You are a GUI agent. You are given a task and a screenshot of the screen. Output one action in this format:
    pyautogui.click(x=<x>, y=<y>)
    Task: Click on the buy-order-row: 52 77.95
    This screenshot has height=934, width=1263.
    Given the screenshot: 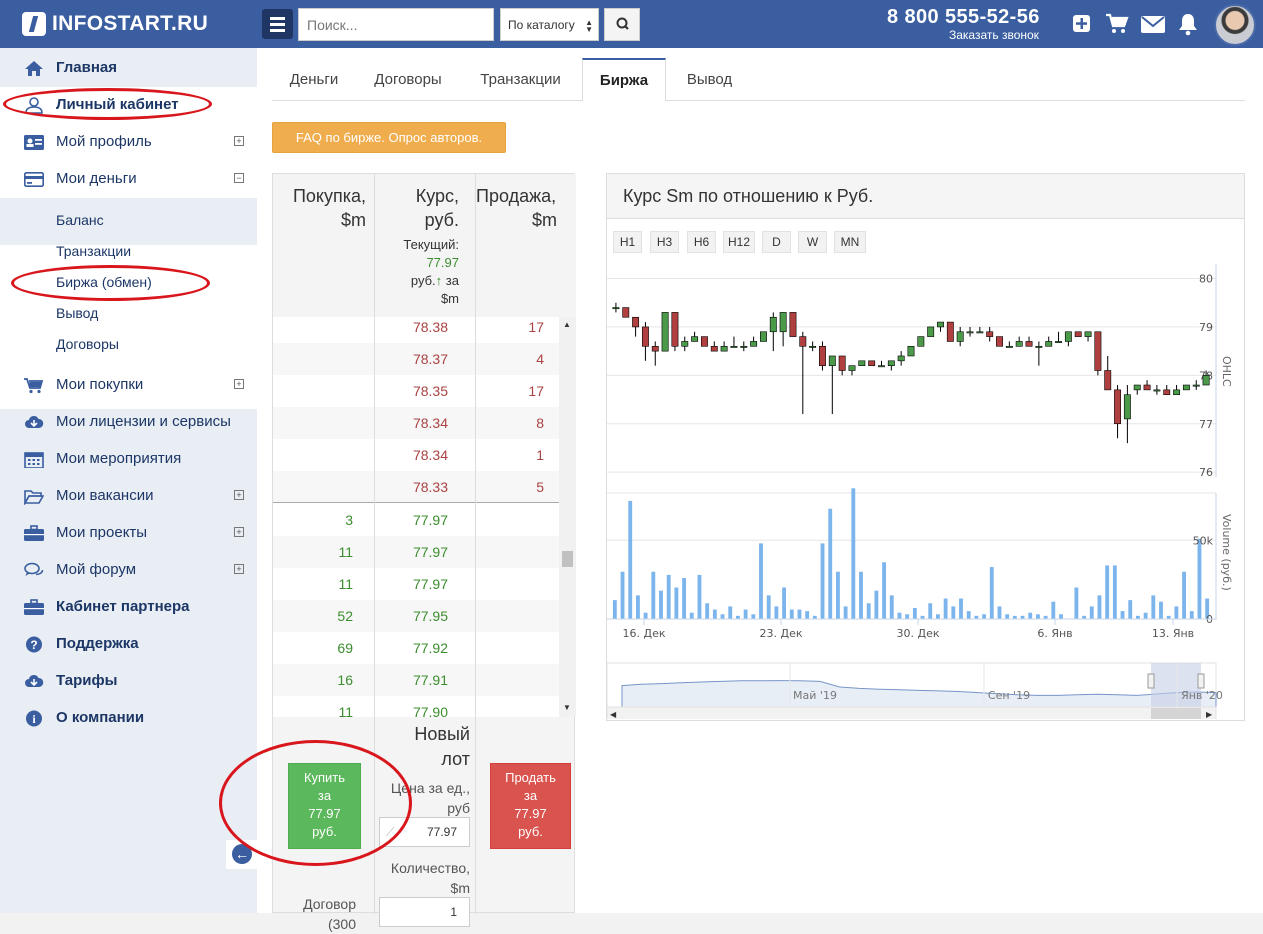 What is the action you would take?
    pyautogui.click(x=416, y=616)
    